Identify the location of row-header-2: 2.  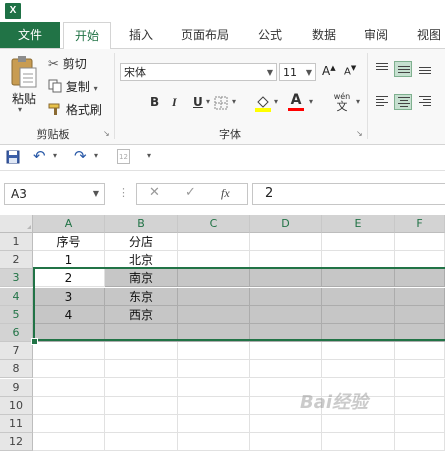
(16, 260).